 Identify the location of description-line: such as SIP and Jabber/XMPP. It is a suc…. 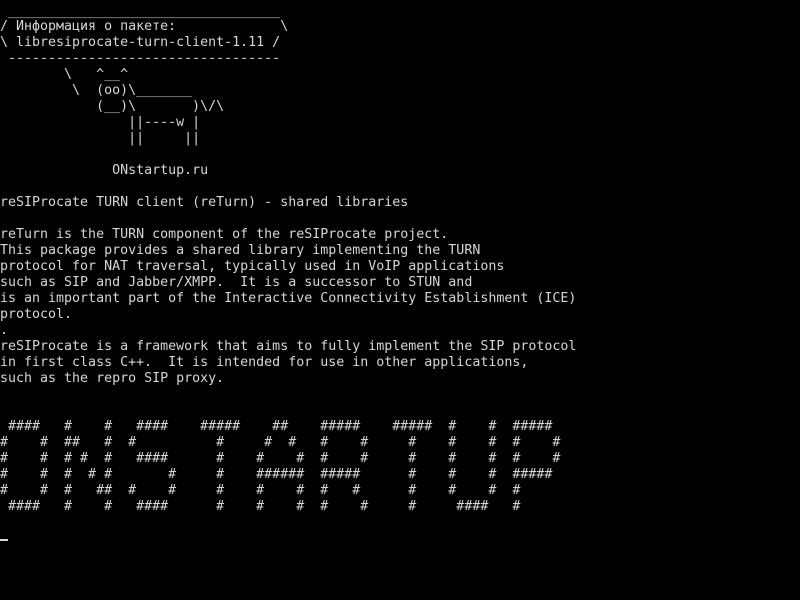
(236, 282).